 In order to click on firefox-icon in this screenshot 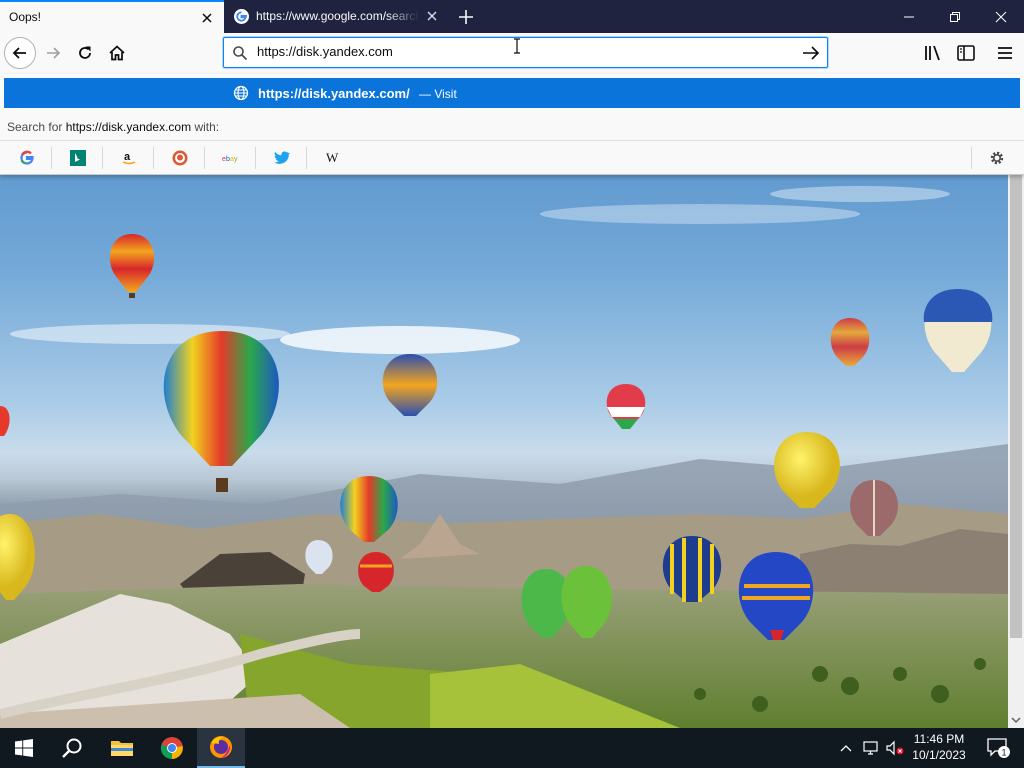, I will do `click(221, 747)`.